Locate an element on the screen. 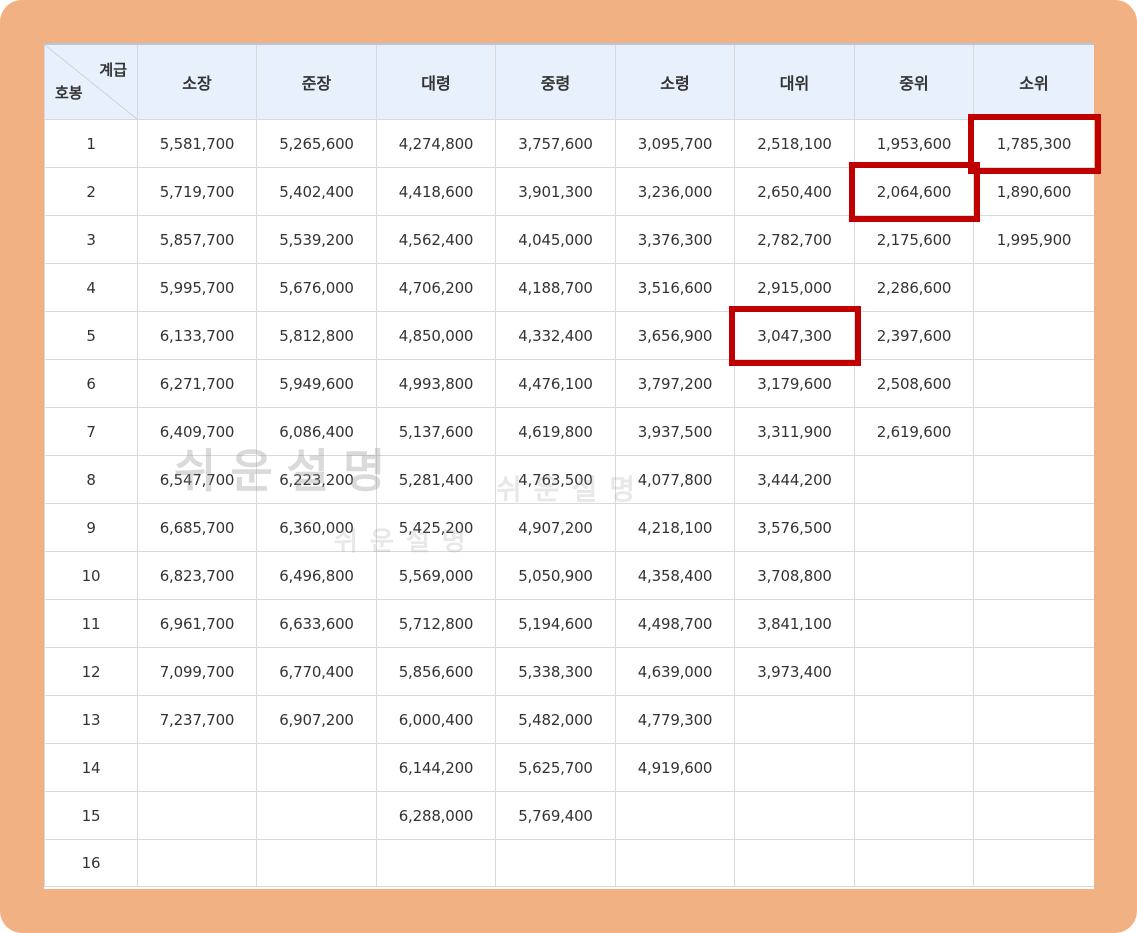 Image resolution: width=1137 pixels, height=933 pixels. salary-cell: 3,236,000 is located at coordinates (675, 191).